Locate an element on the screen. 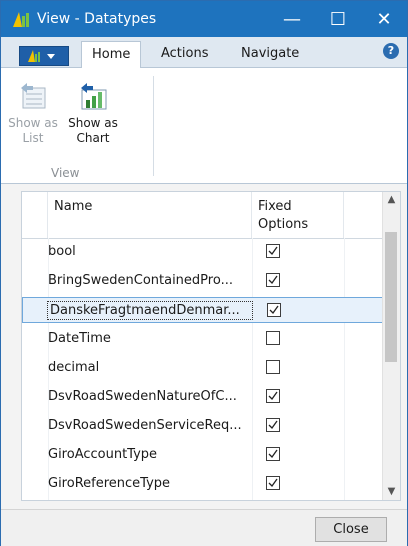 This screenshot has height=546, width=408. column-header-fixed-options: Fixed Options is located at coordinates (298, 215).